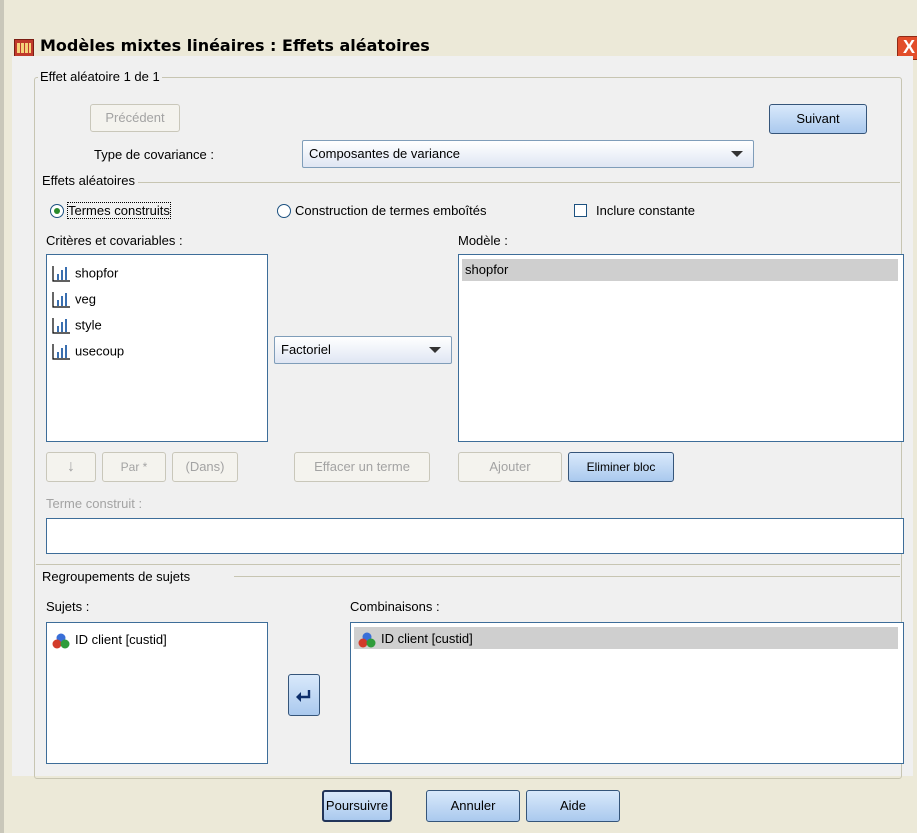  What do you see at coordinates (573, 806) in the screenshot?
I see `help-button: Aide` at bounding box center [573, 806].